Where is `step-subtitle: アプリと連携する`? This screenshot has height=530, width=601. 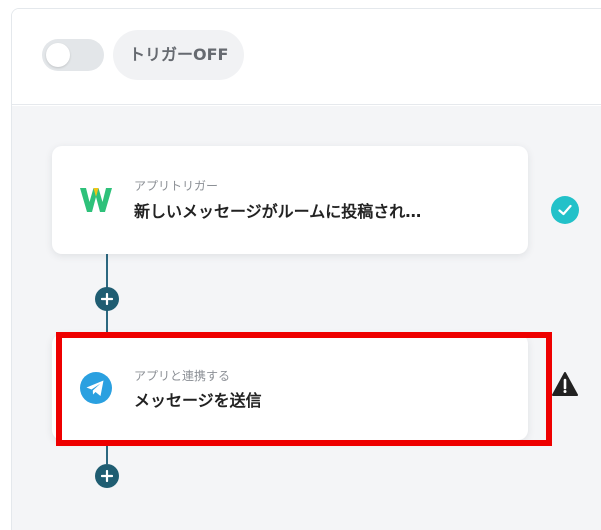
step-subtitle: アプリと連携する is located at coordinates (182, 376).